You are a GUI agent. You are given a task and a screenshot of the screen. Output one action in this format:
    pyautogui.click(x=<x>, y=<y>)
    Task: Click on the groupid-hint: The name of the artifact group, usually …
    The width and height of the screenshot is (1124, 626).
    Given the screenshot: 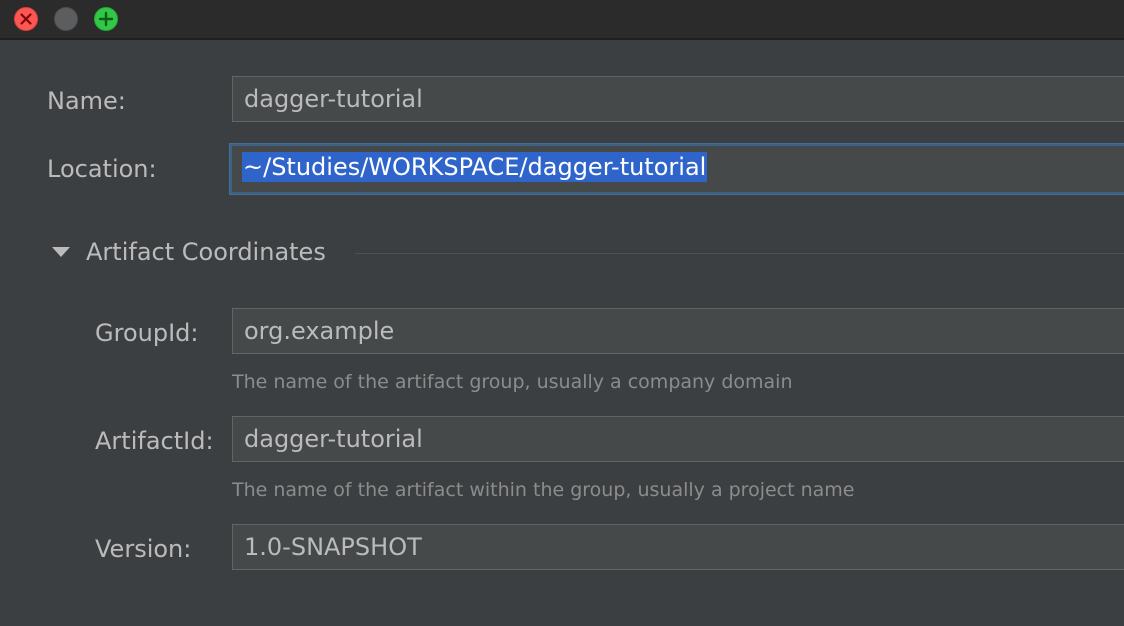 What is the action you would take?
    pyautogui.click(x=512, y=382)
    